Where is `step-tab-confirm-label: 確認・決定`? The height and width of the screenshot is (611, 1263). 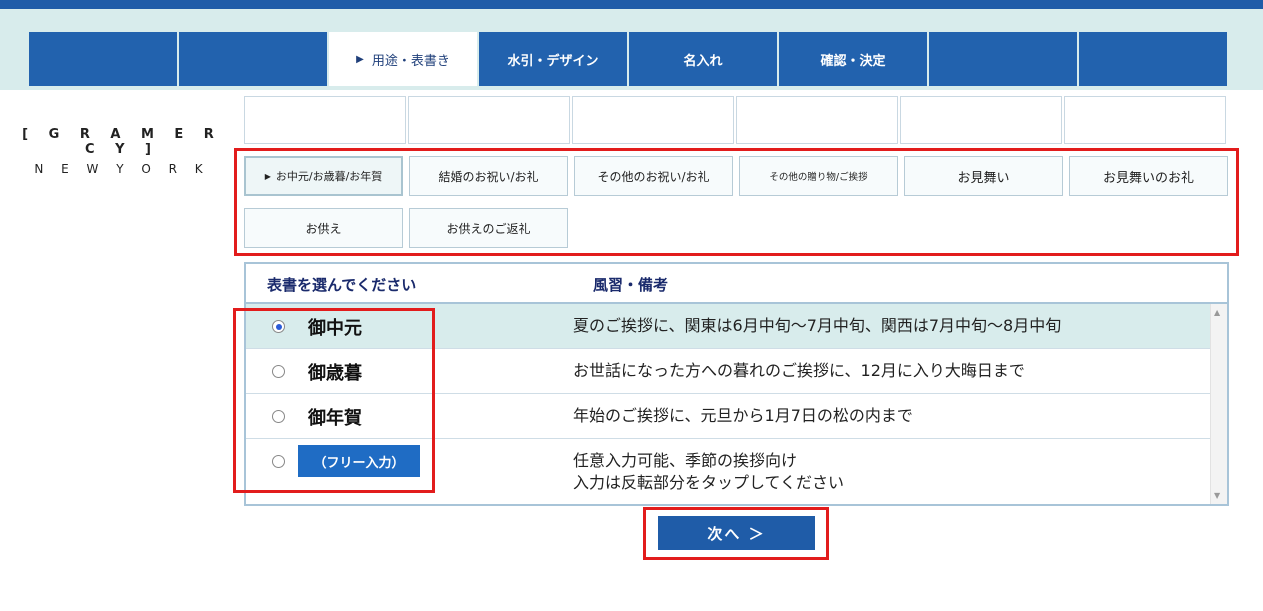 step-tab-confirm-label: 確認・決定 is located at coordinates (853, 61).